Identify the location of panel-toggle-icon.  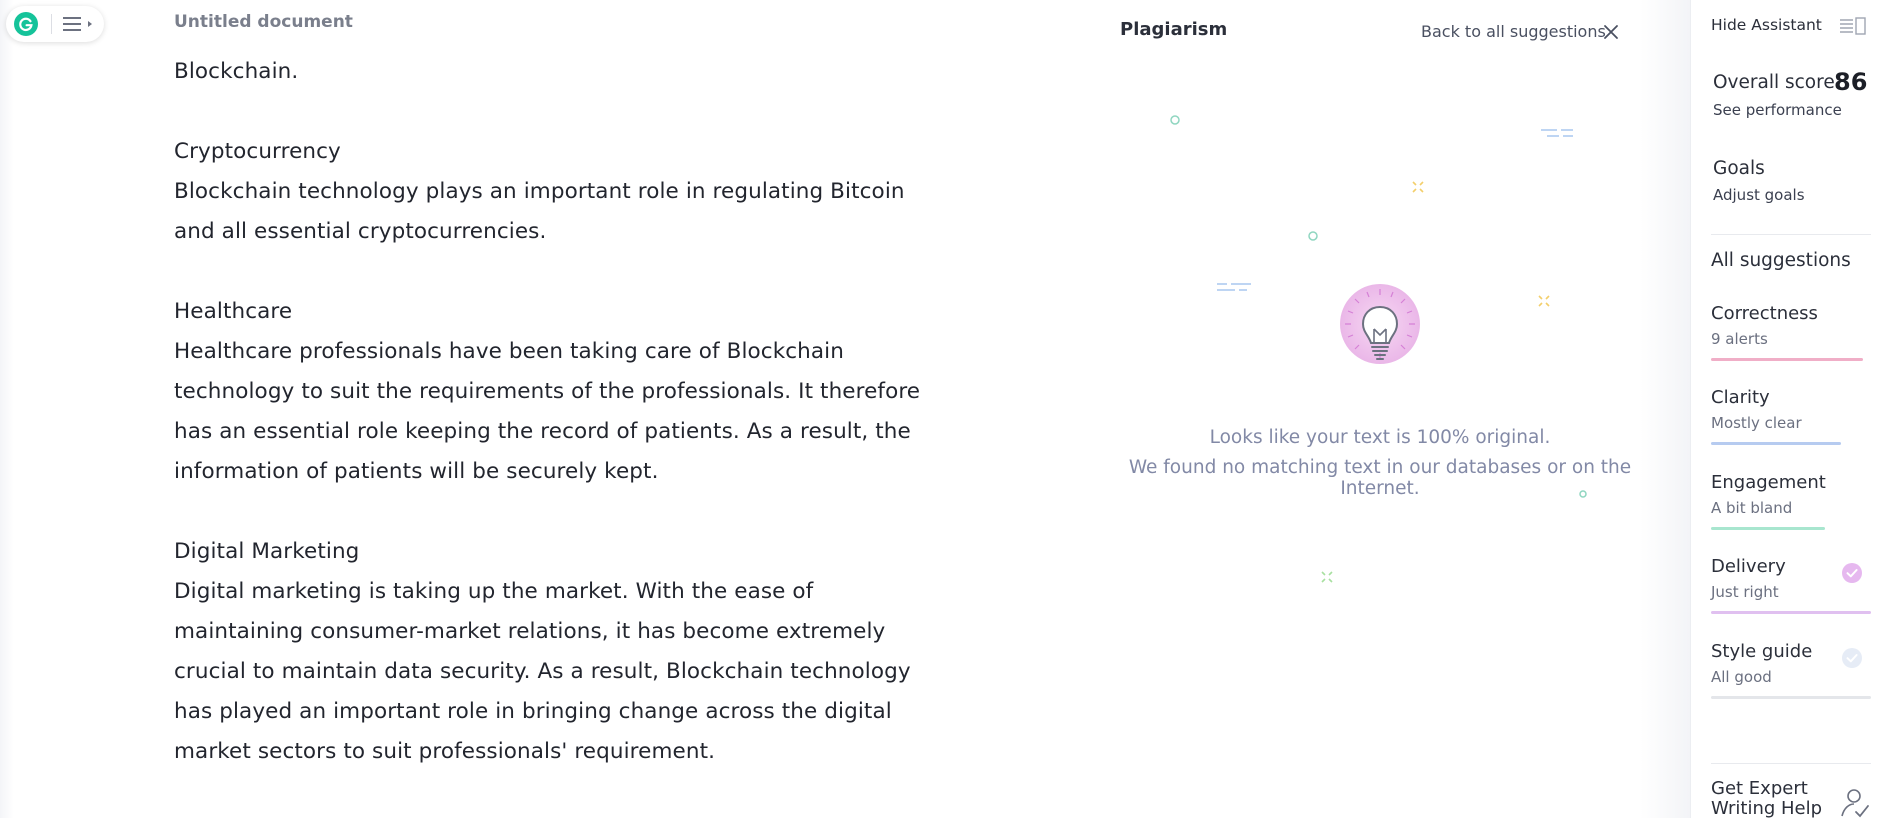
(1853, 26).